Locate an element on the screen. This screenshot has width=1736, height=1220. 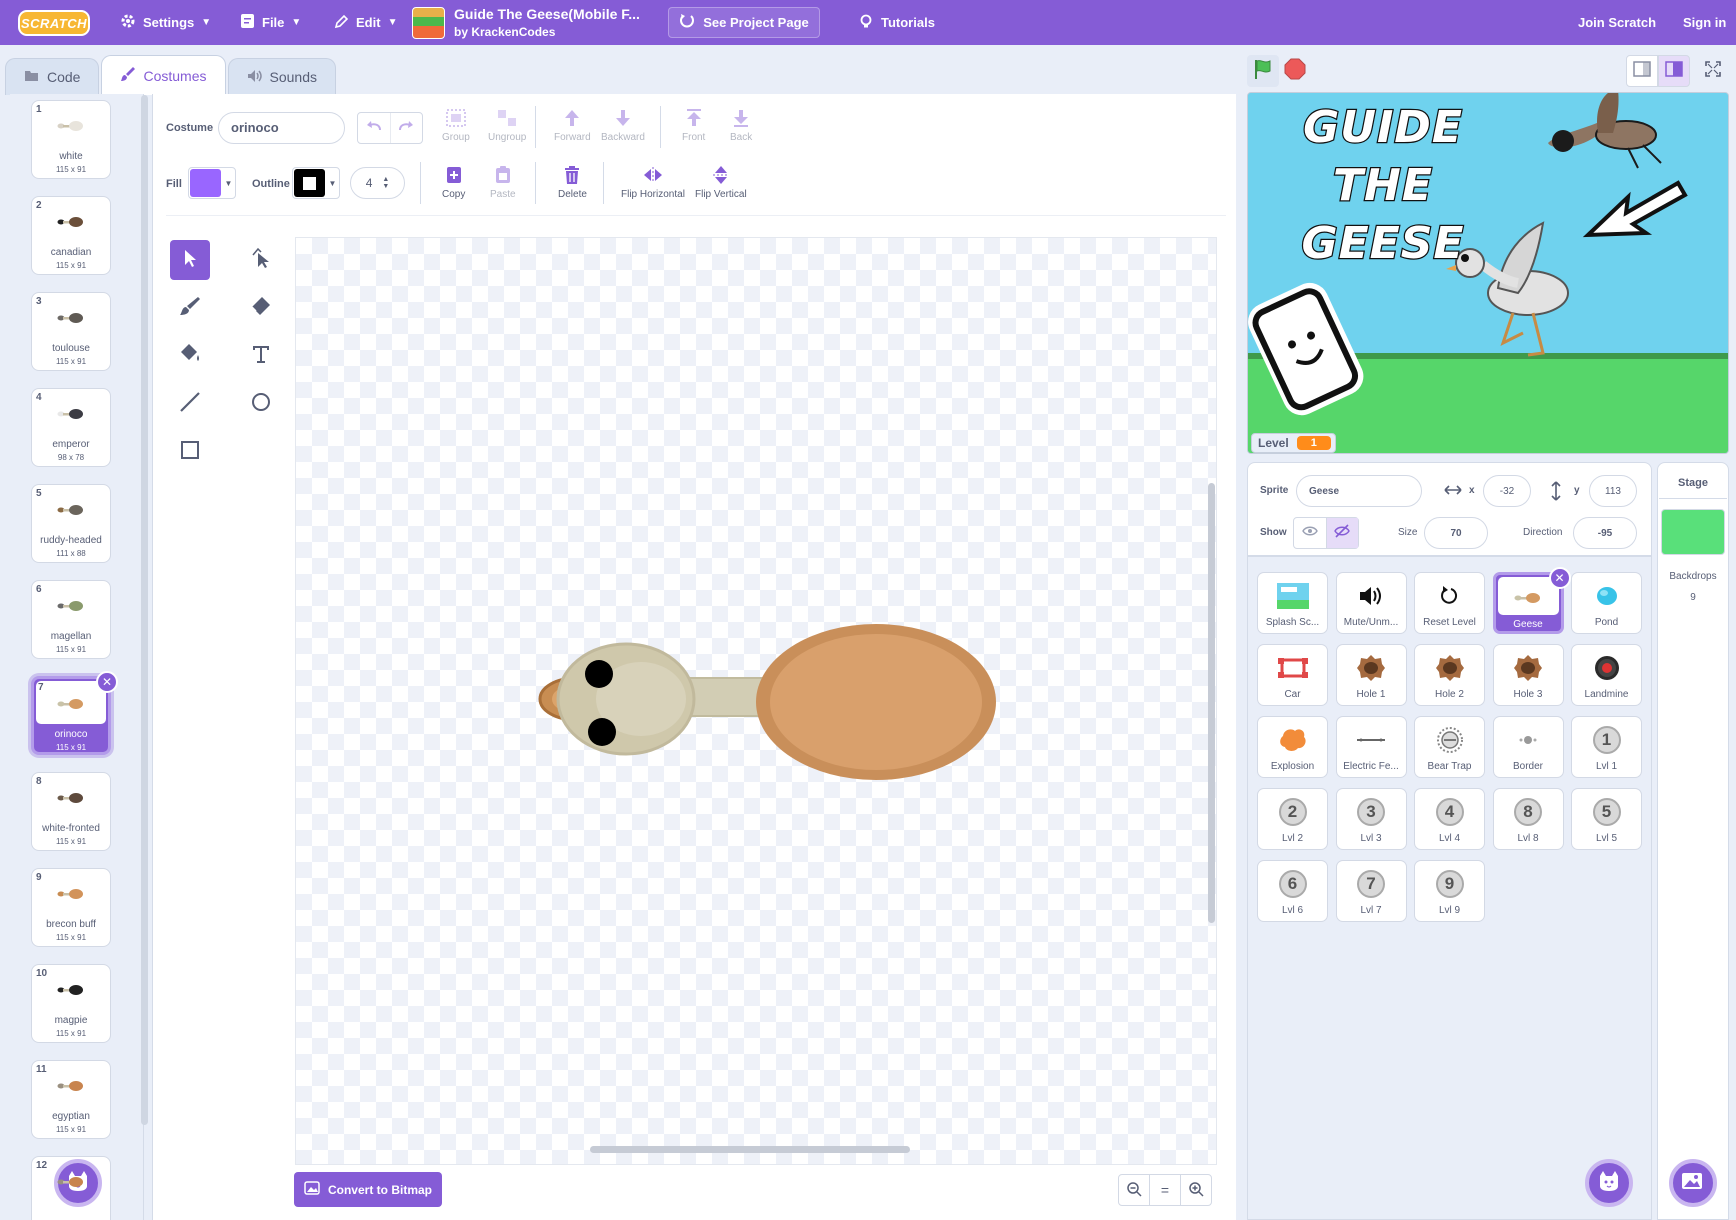
edit-menu: Edit ▼ is located at coordinates (365, 22).